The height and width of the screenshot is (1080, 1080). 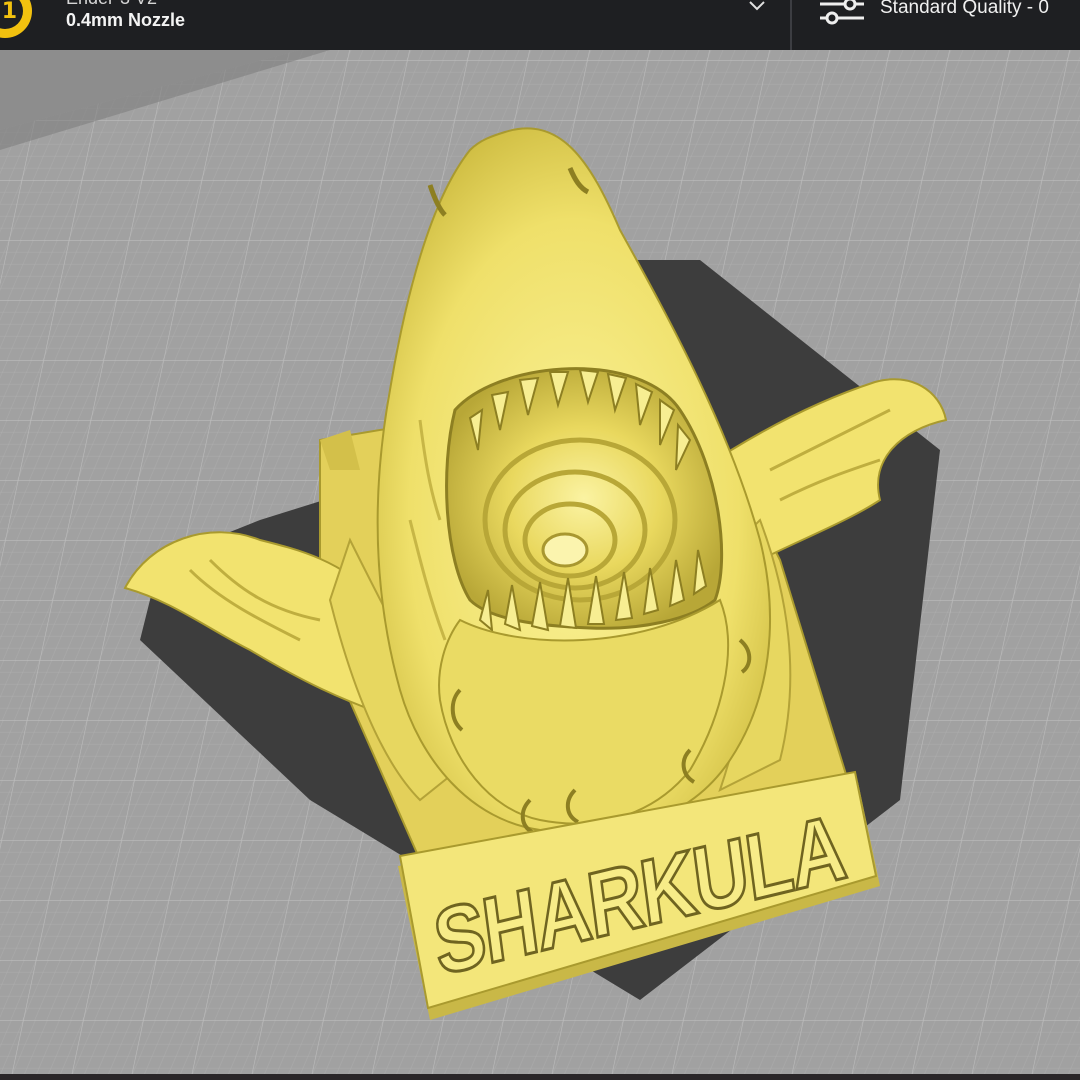 I want to click on sliders-icon, so click(x=842, y=12).